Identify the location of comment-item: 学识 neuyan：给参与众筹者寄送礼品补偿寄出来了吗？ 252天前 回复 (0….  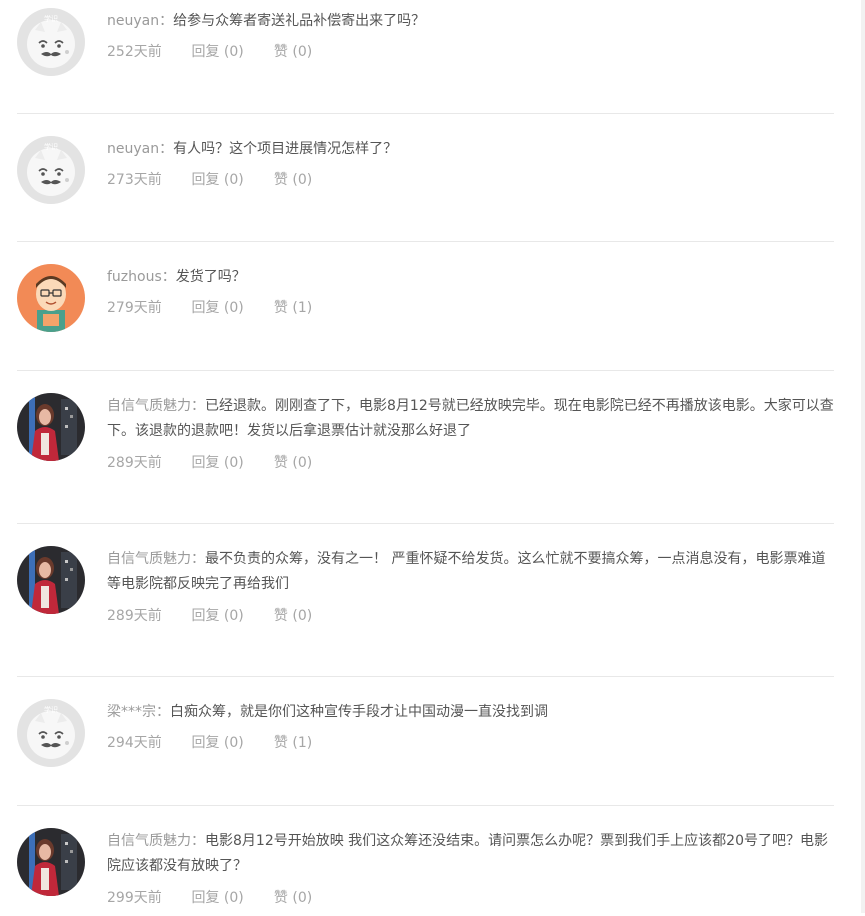
(425, 57).